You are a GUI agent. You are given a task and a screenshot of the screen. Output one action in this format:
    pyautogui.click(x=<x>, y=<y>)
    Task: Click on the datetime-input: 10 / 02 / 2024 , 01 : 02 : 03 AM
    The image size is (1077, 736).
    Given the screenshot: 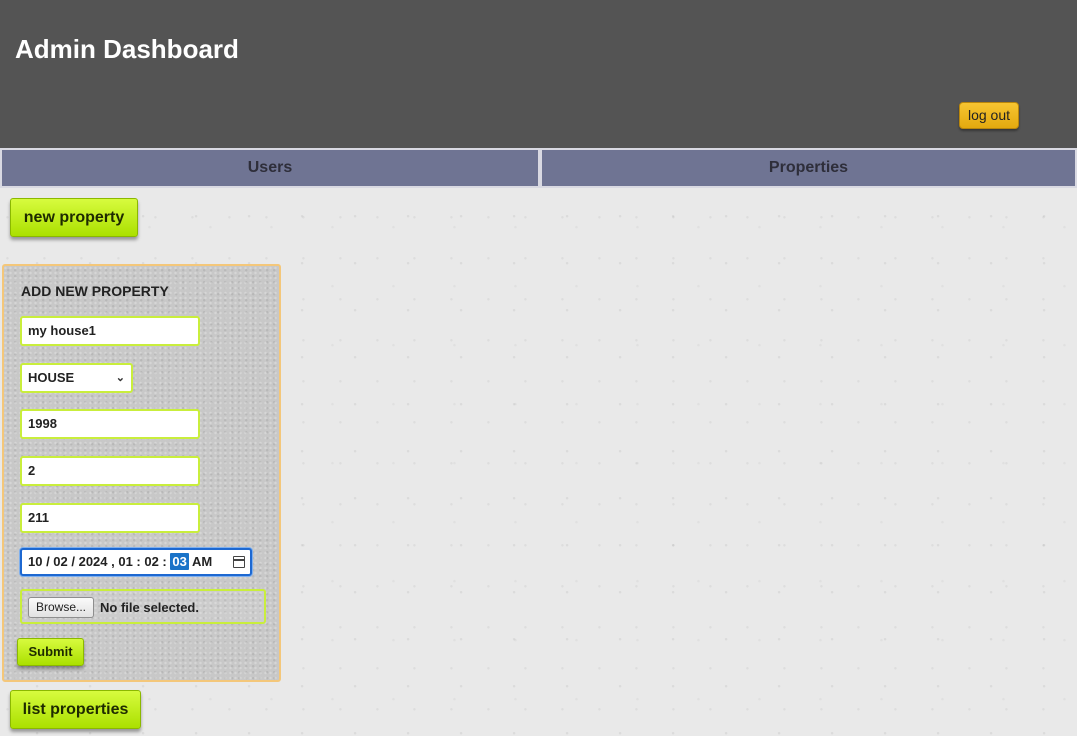 What is the action you would take?
    pyautogui.click(x=136, y=562)
    